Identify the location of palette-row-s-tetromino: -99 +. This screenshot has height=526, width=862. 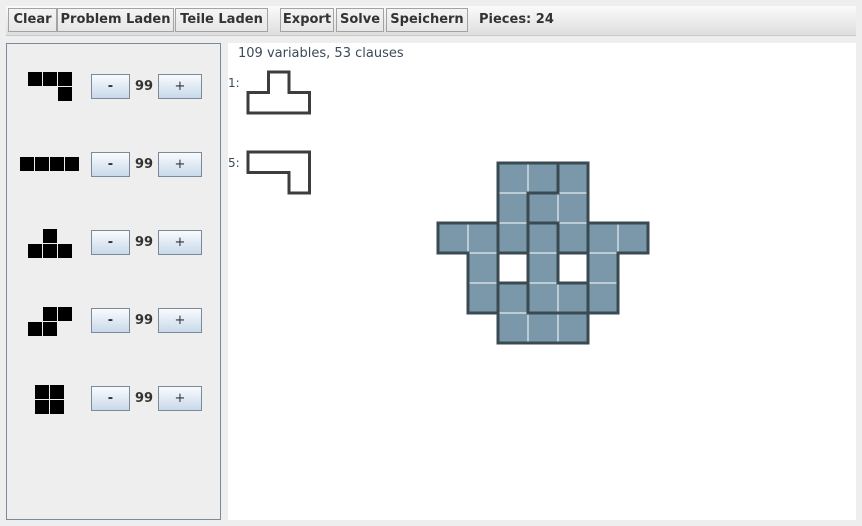
(113, 327).